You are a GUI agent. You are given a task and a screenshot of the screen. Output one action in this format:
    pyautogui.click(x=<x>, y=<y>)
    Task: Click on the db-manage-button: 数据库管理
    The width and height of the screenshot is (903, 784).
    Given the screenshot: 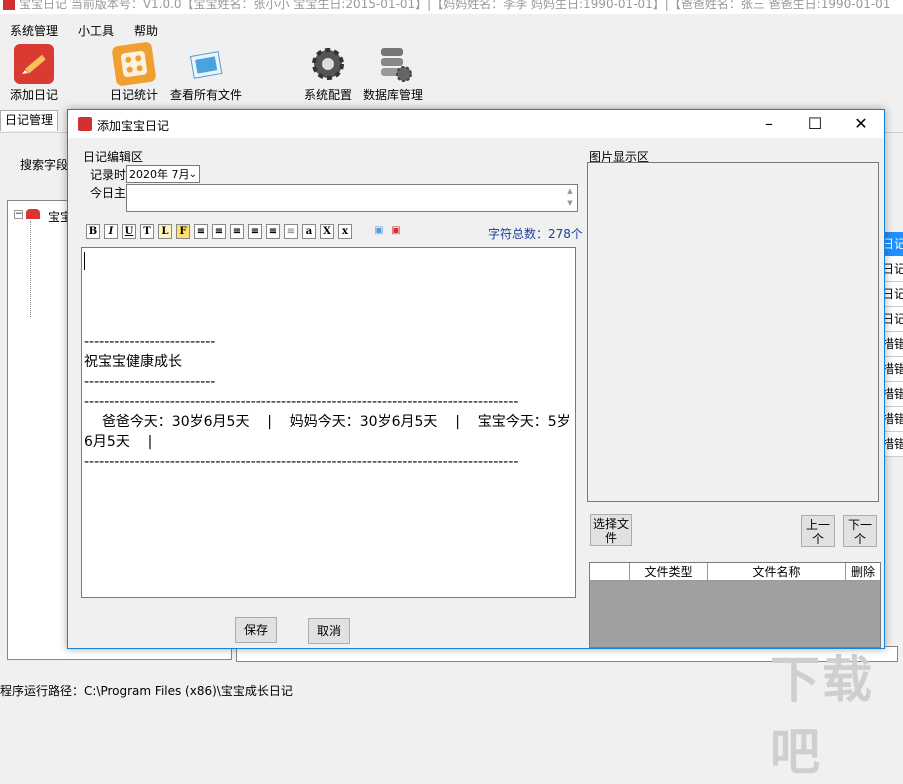 What is the action you would take?
    pyautogui.click(x=393, y=73)
    